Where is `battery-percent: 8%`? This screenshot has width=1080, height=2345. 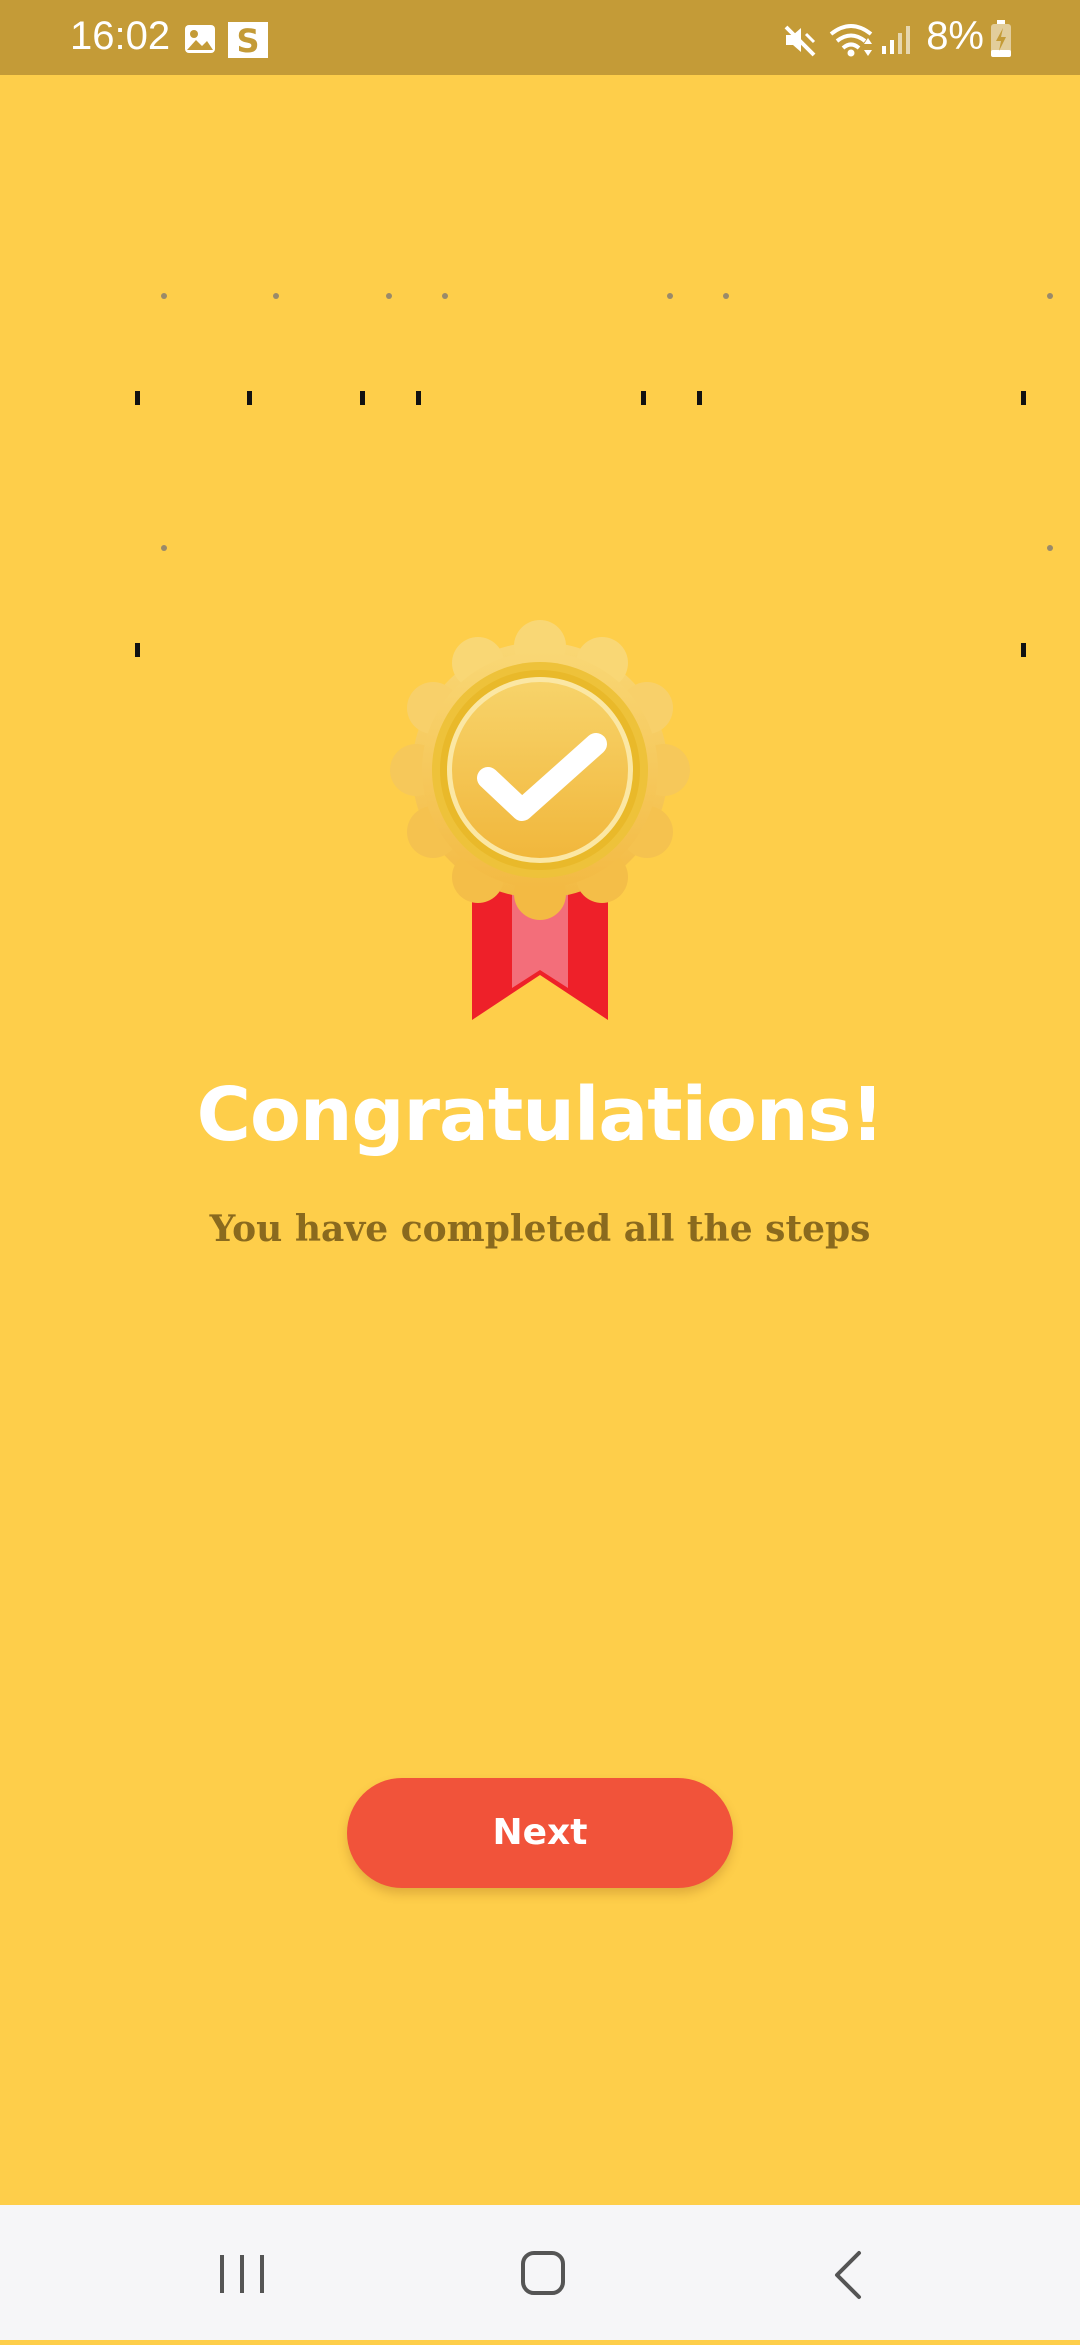
battery-percent: 8% is located at coordinates (955, 36).